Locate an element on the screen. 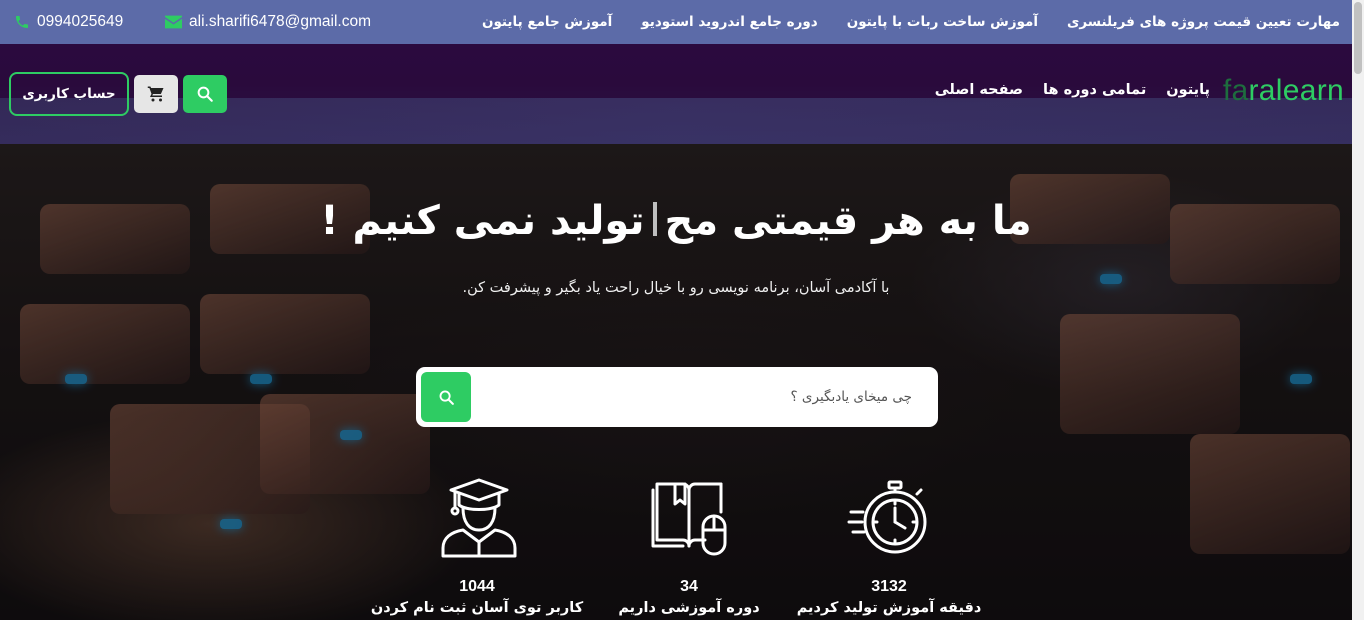  phone-number: 0994025649 is located at coordinates (80, 21).